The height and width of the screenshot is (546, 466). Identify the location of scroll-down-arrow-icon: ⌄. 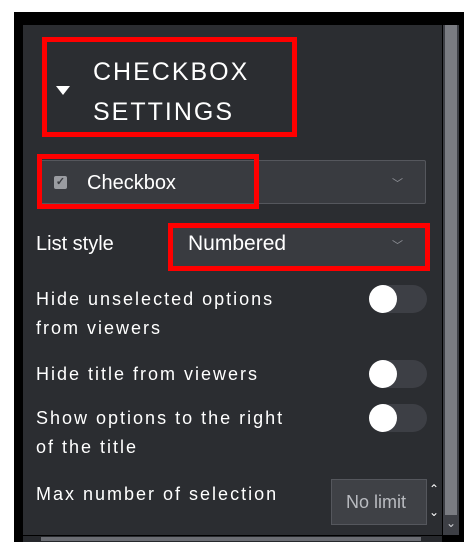
(451, 523).